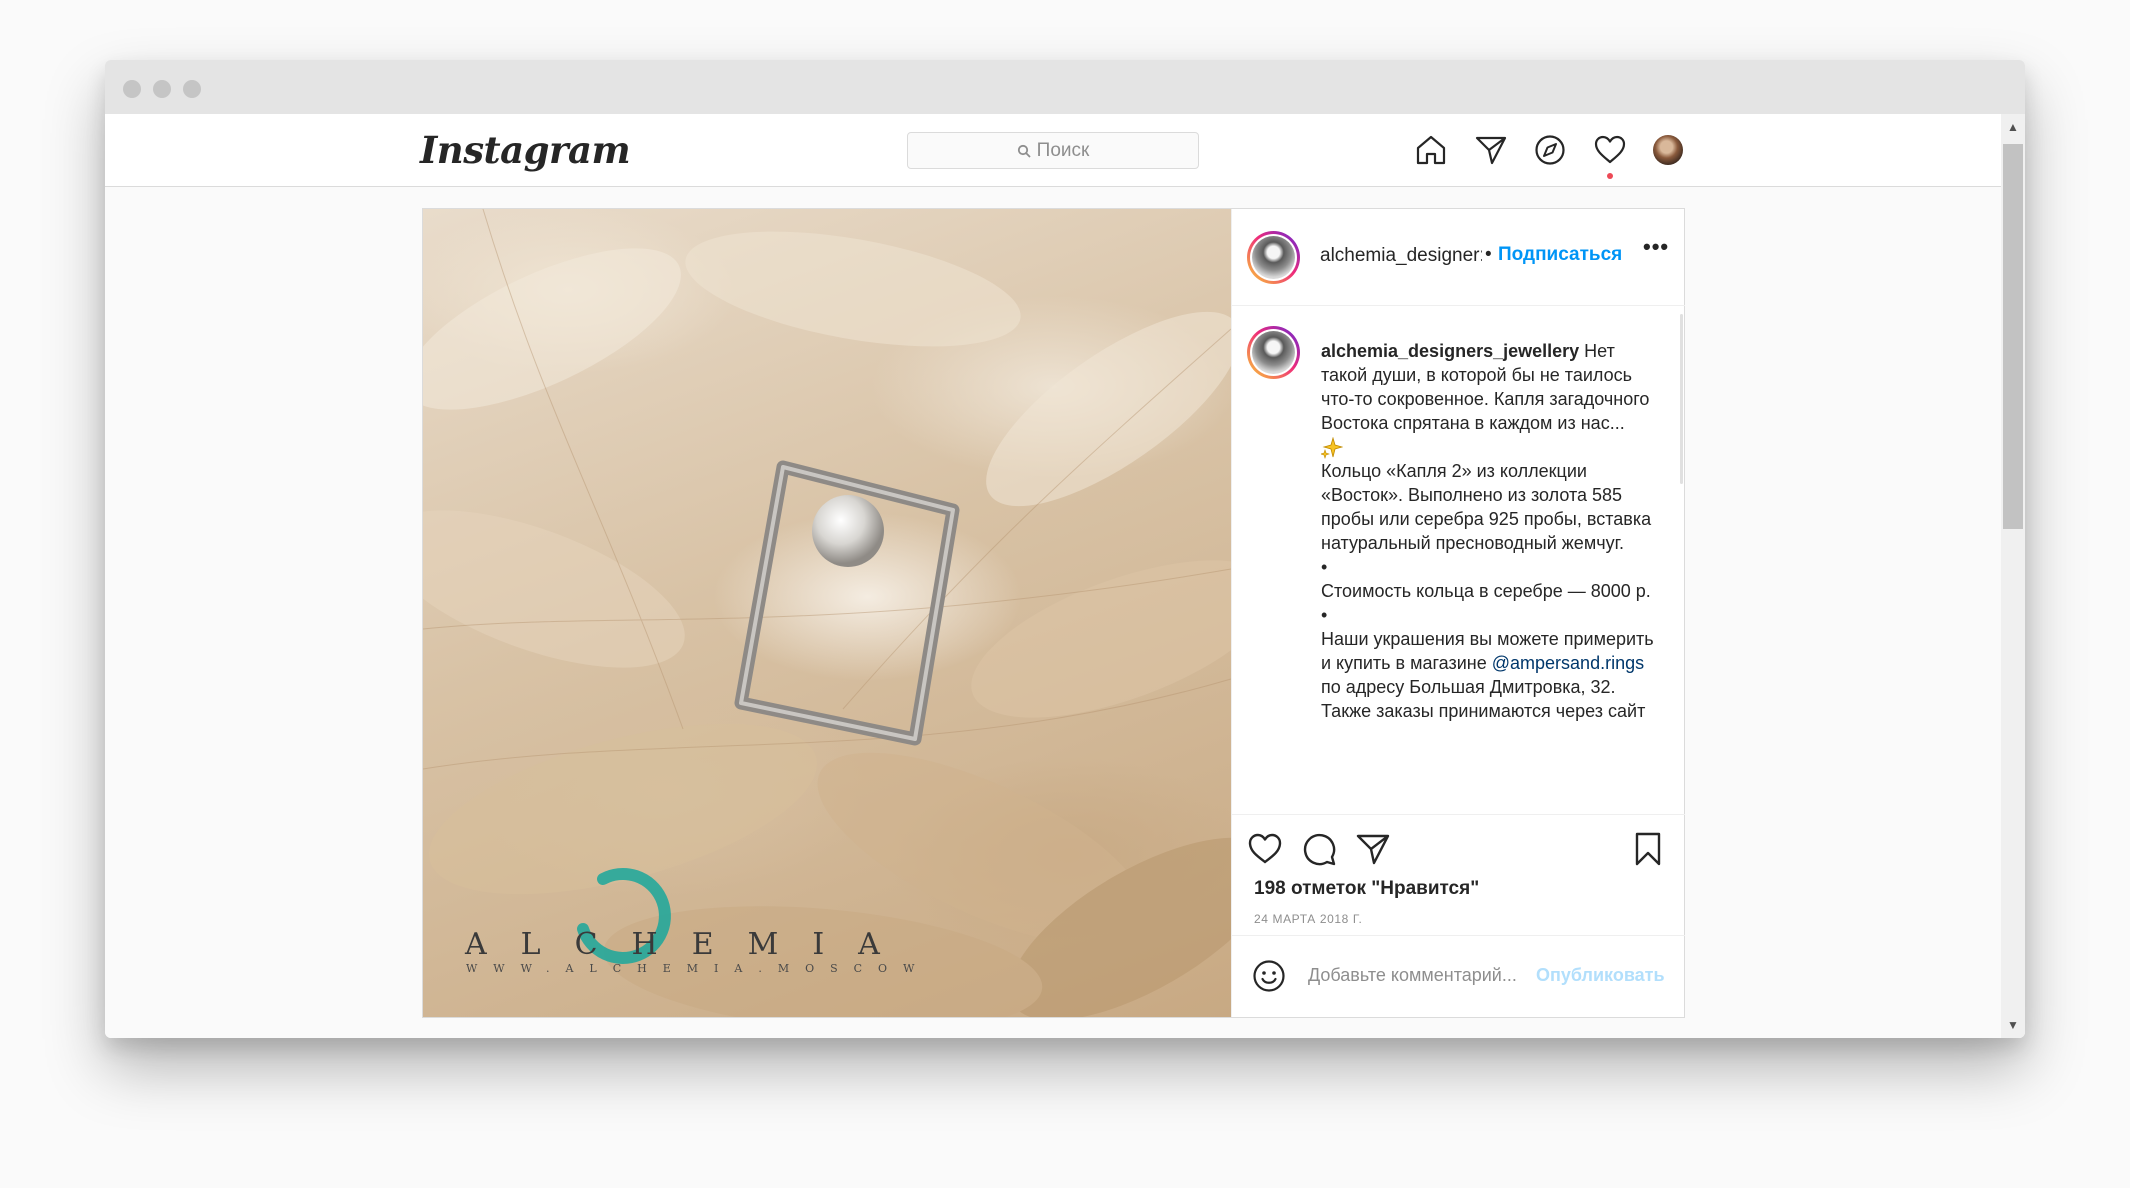 This screenshot has height=1188, width=2130. I want to click on author-username: alchemia_designer:, so click(1401, 256).